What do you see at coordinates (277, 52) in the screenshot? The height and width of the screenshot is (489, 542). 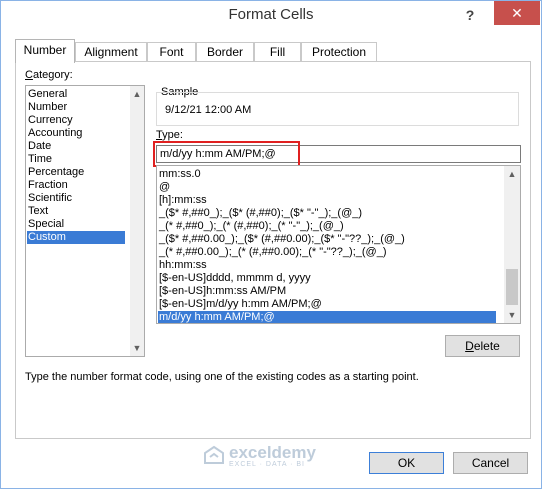 I see `tab-fill: Fill` at bounding box center [277, 52].